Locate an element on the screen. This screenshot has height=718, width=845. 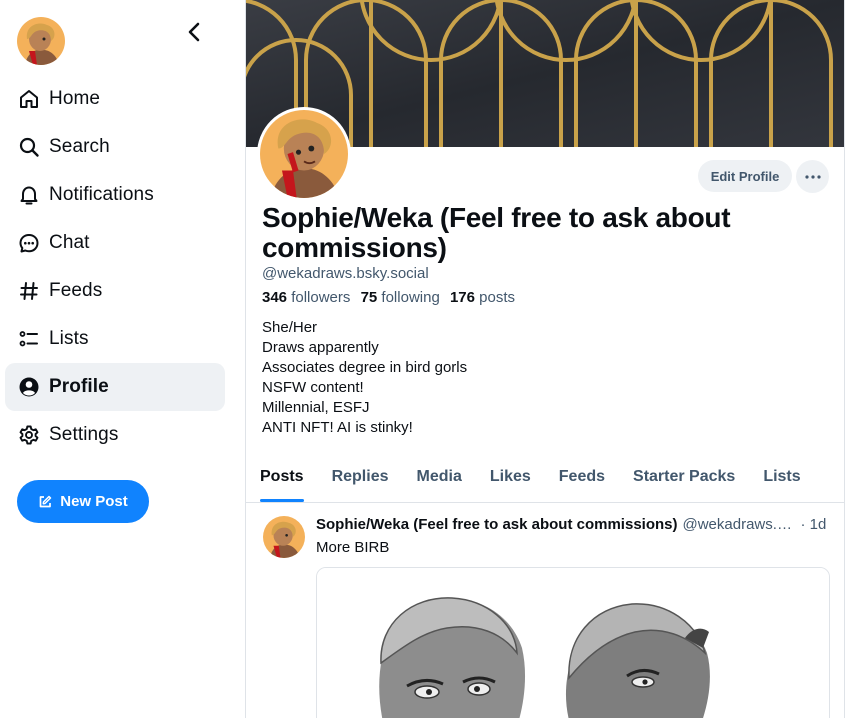
tab-starter-packs: Starter Packs is located at coordinates (684, 480).